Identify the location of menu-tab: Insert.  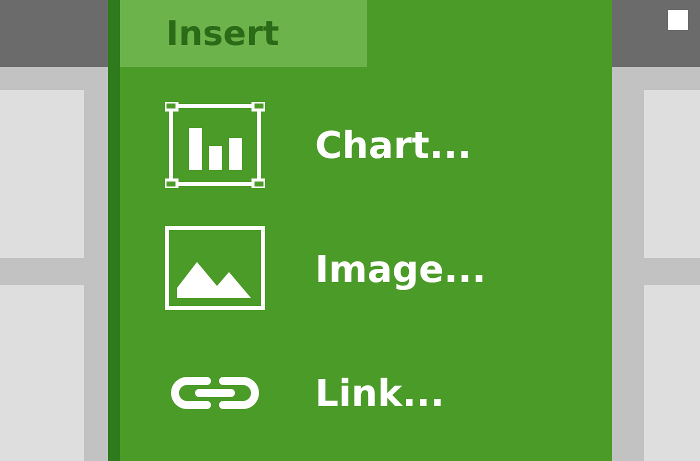
(243, 33).